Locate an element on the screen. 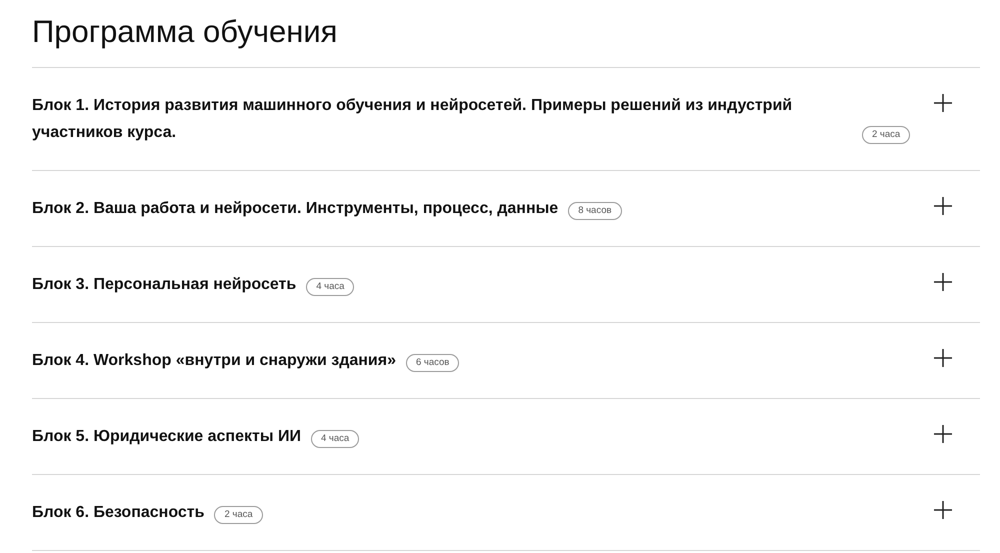 This screenshot has width=1000, height=553. block-title: Блок 3. Персональная нейросеть is located at coordinates (164, 284).